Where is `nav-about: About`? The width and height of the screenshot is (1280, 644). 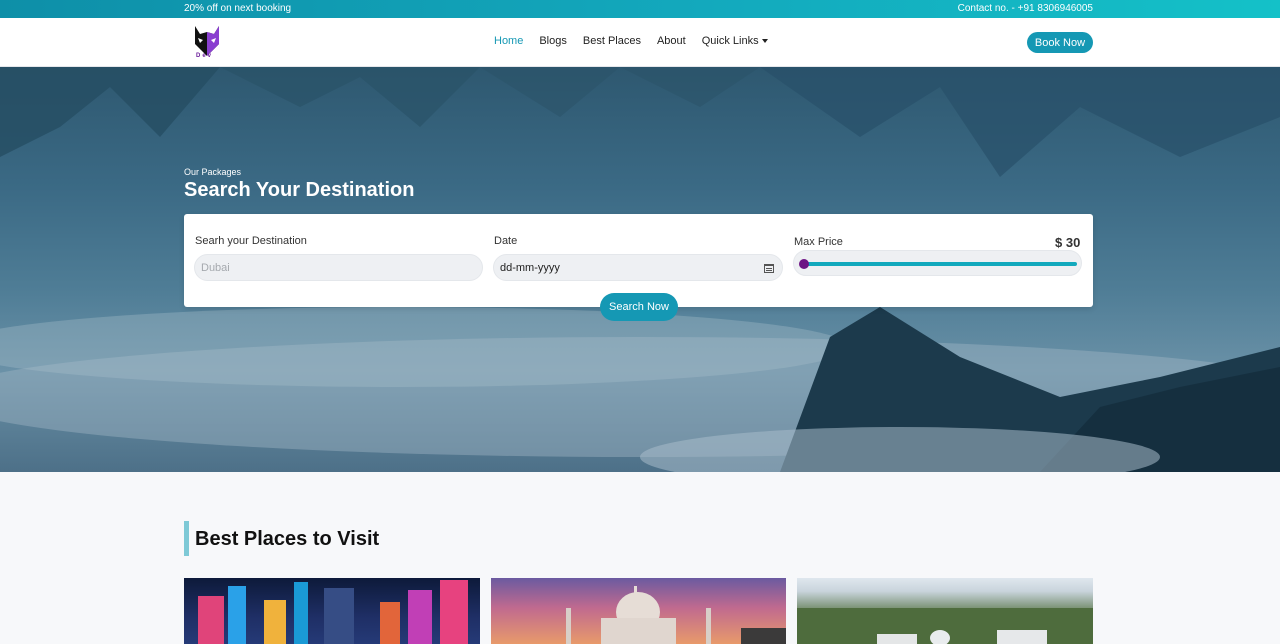 nav-about: About is located at coordinates (671, 41).